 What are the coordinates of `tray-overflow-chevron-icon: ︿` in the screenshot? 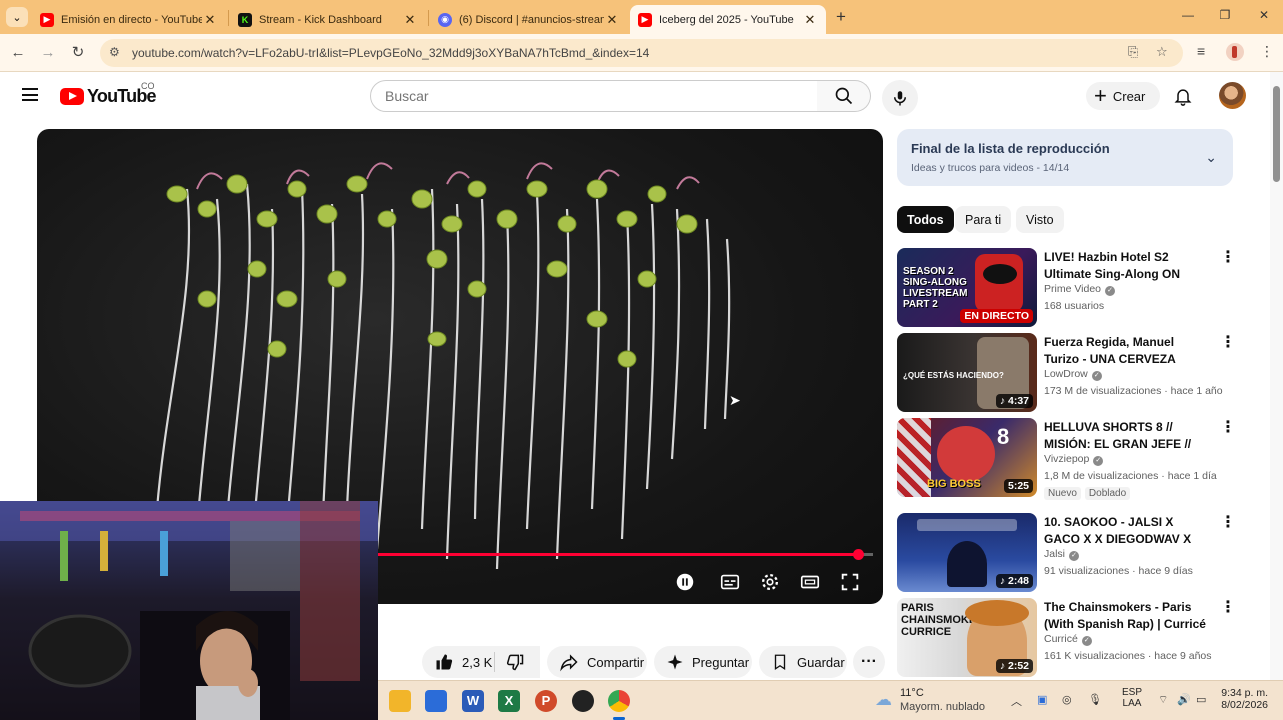 It's located at (1016, 701).